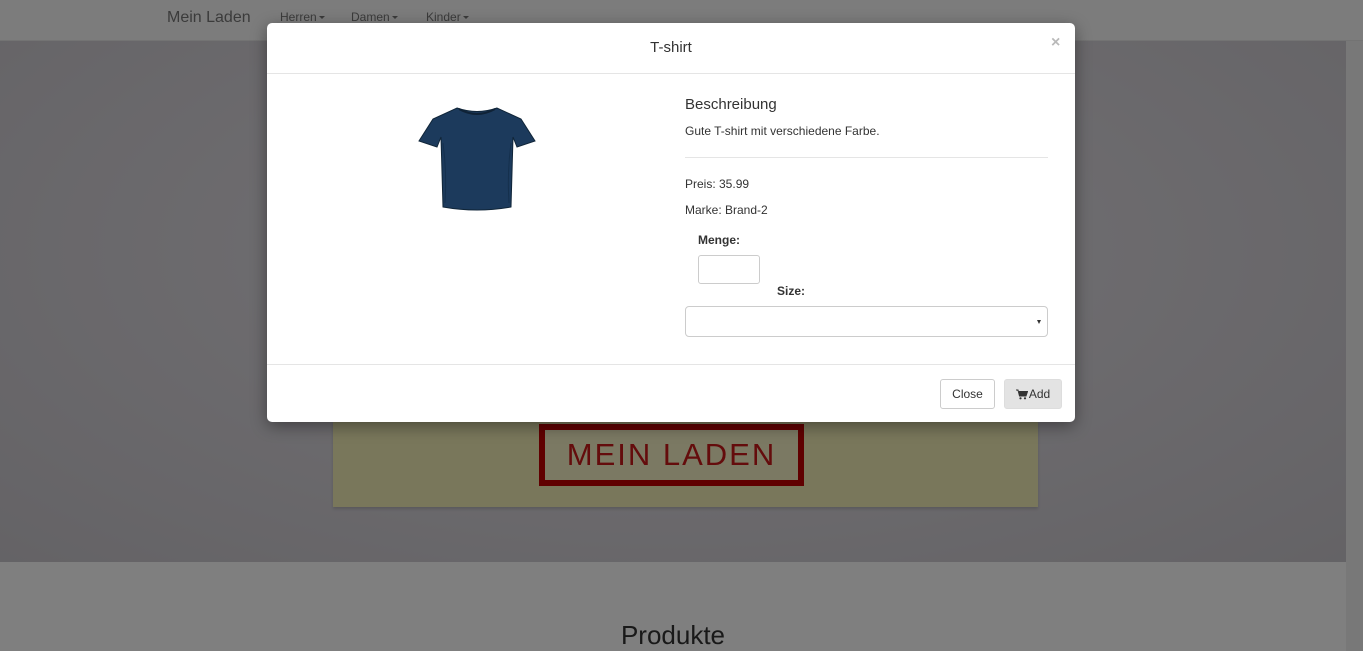 The width and height of the screenshot is (1363, 651). Describe the element at coordinates (1039, 322) in the screenshot. I see `dropdown-arrow-icon` at that location.